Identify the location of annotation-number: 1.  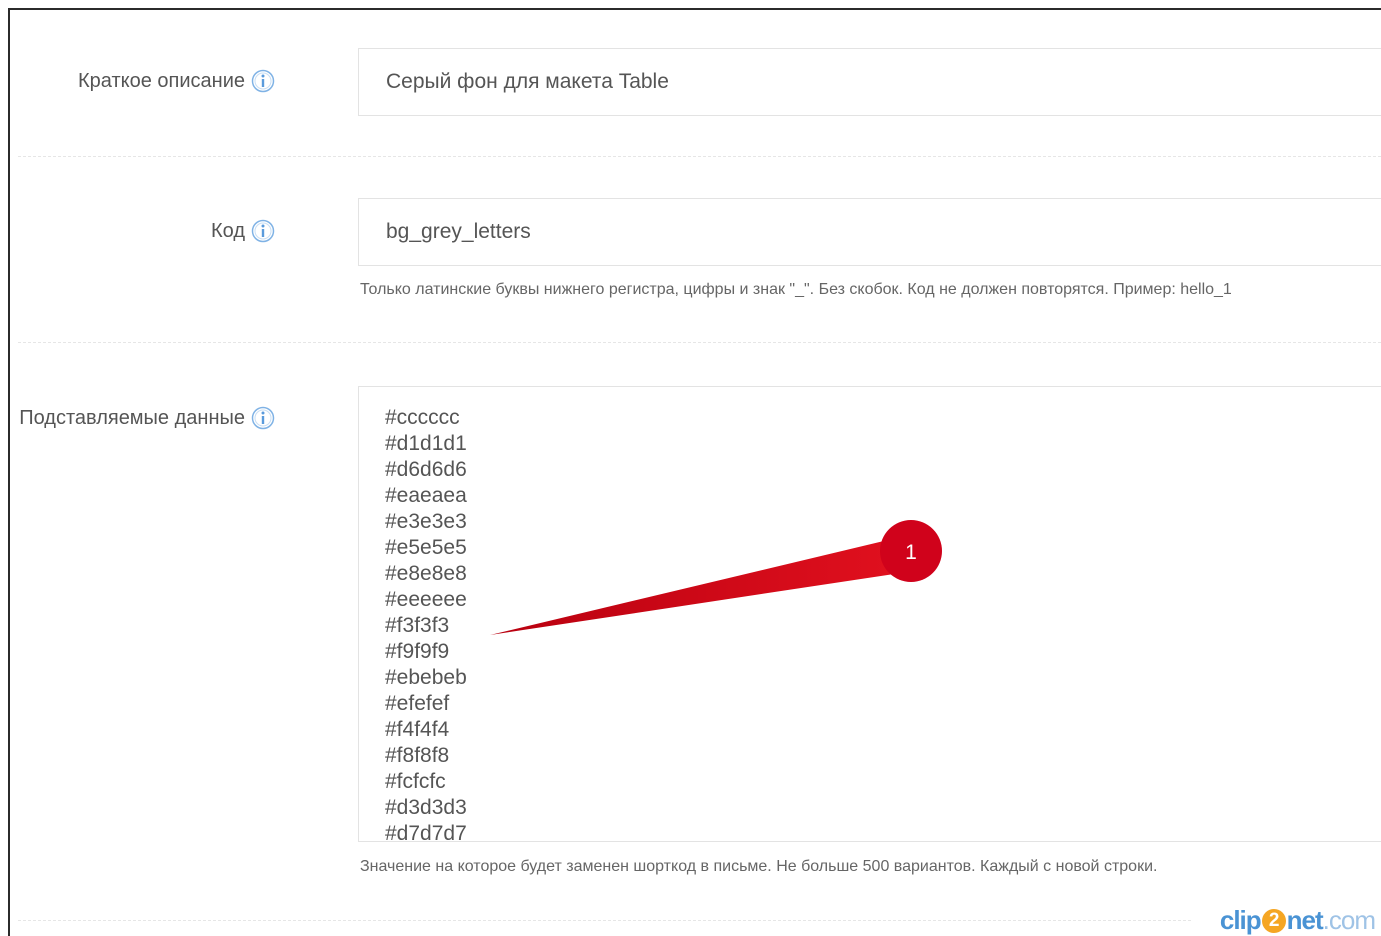
(911, 552).